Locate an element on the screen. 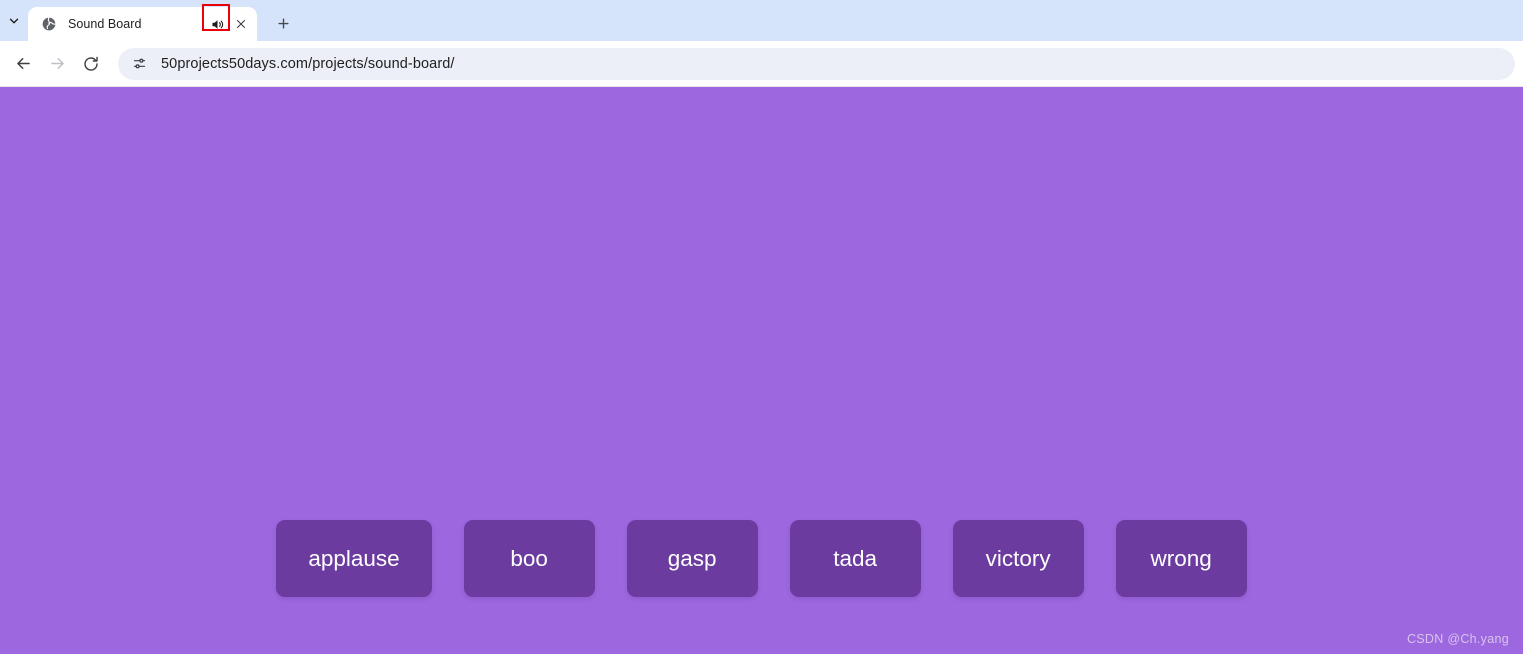  arrow-right-icon is located at coordinates (57, 63).